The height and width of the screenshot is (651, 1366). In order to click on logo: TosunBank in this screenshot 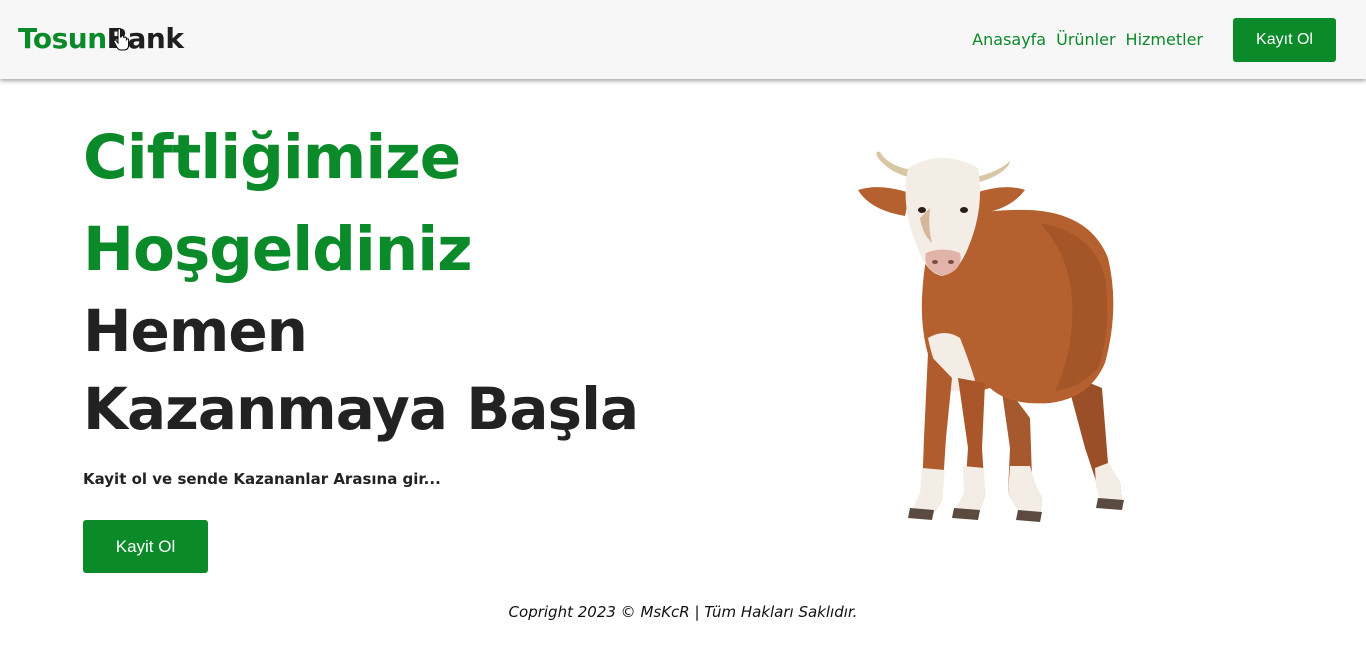, I will do `click(101, 39)`.